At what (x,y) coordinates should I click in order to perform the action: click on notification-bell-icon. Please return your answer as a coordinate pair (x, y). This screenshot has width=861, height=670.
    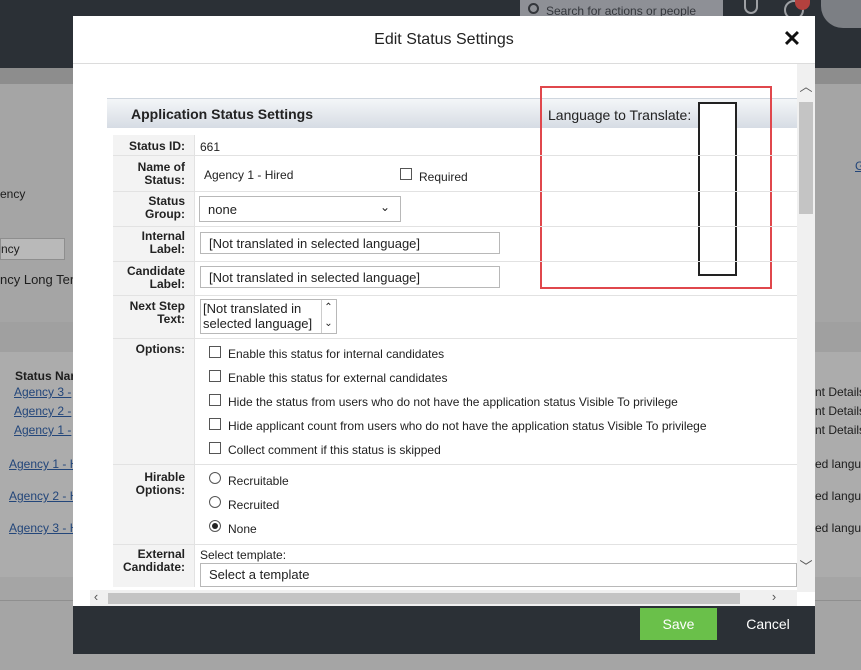
    Looking at the image, I should click on (751, 7).